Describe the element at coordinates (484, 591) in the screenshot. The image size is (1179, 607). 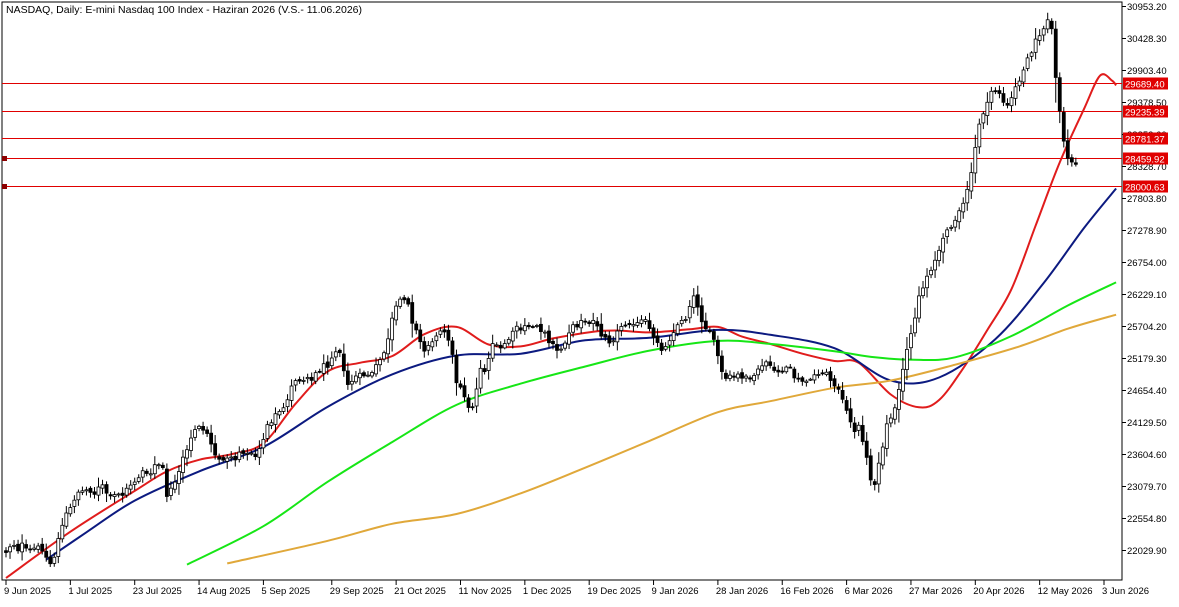
I see `x-tick-label: 11 Nov 2025` at that location.